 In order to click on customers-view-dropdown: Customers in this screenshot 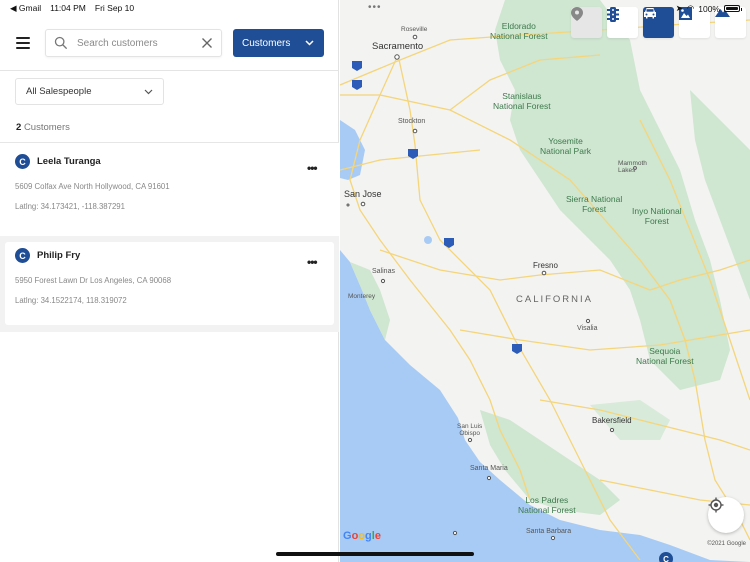, I will do `click(278, 43)`.